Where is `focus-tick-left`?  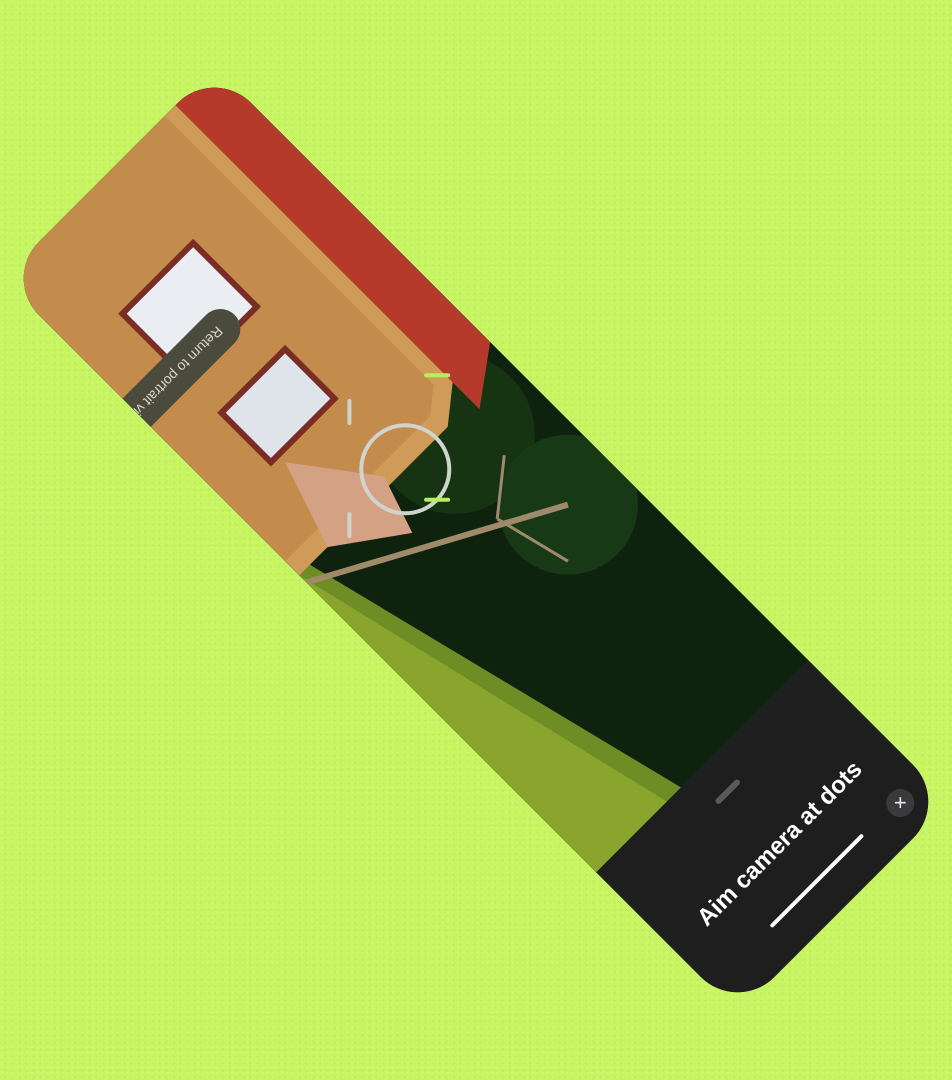 focus-tick-left is located at coordinates (349, 412).